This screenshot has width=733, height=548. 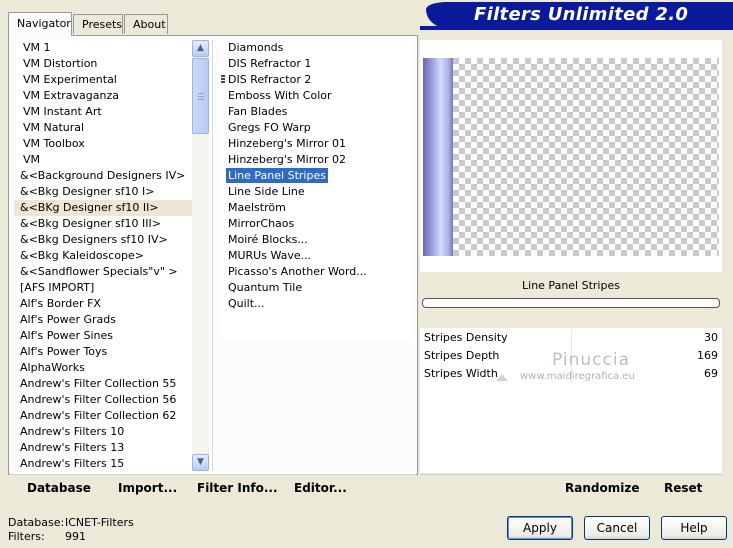 What do you see at coordinates (103, 336) in the screenshot?
I see `category-item: Alf's Power Sines` at bounding box center [103, 336].